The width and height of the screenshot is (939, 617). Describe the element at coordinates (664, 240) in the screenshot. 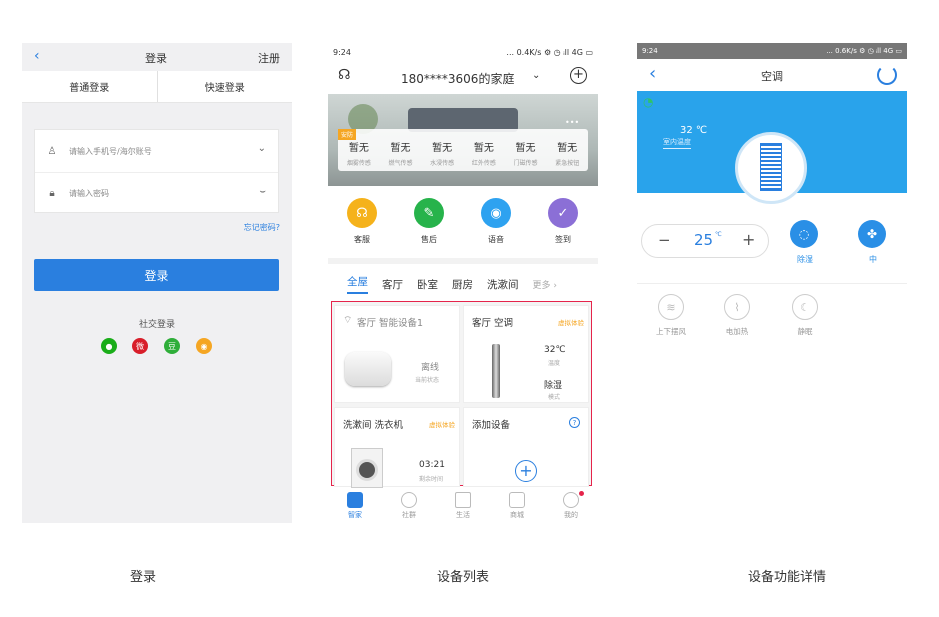

I see `minus-button: −` at that location.